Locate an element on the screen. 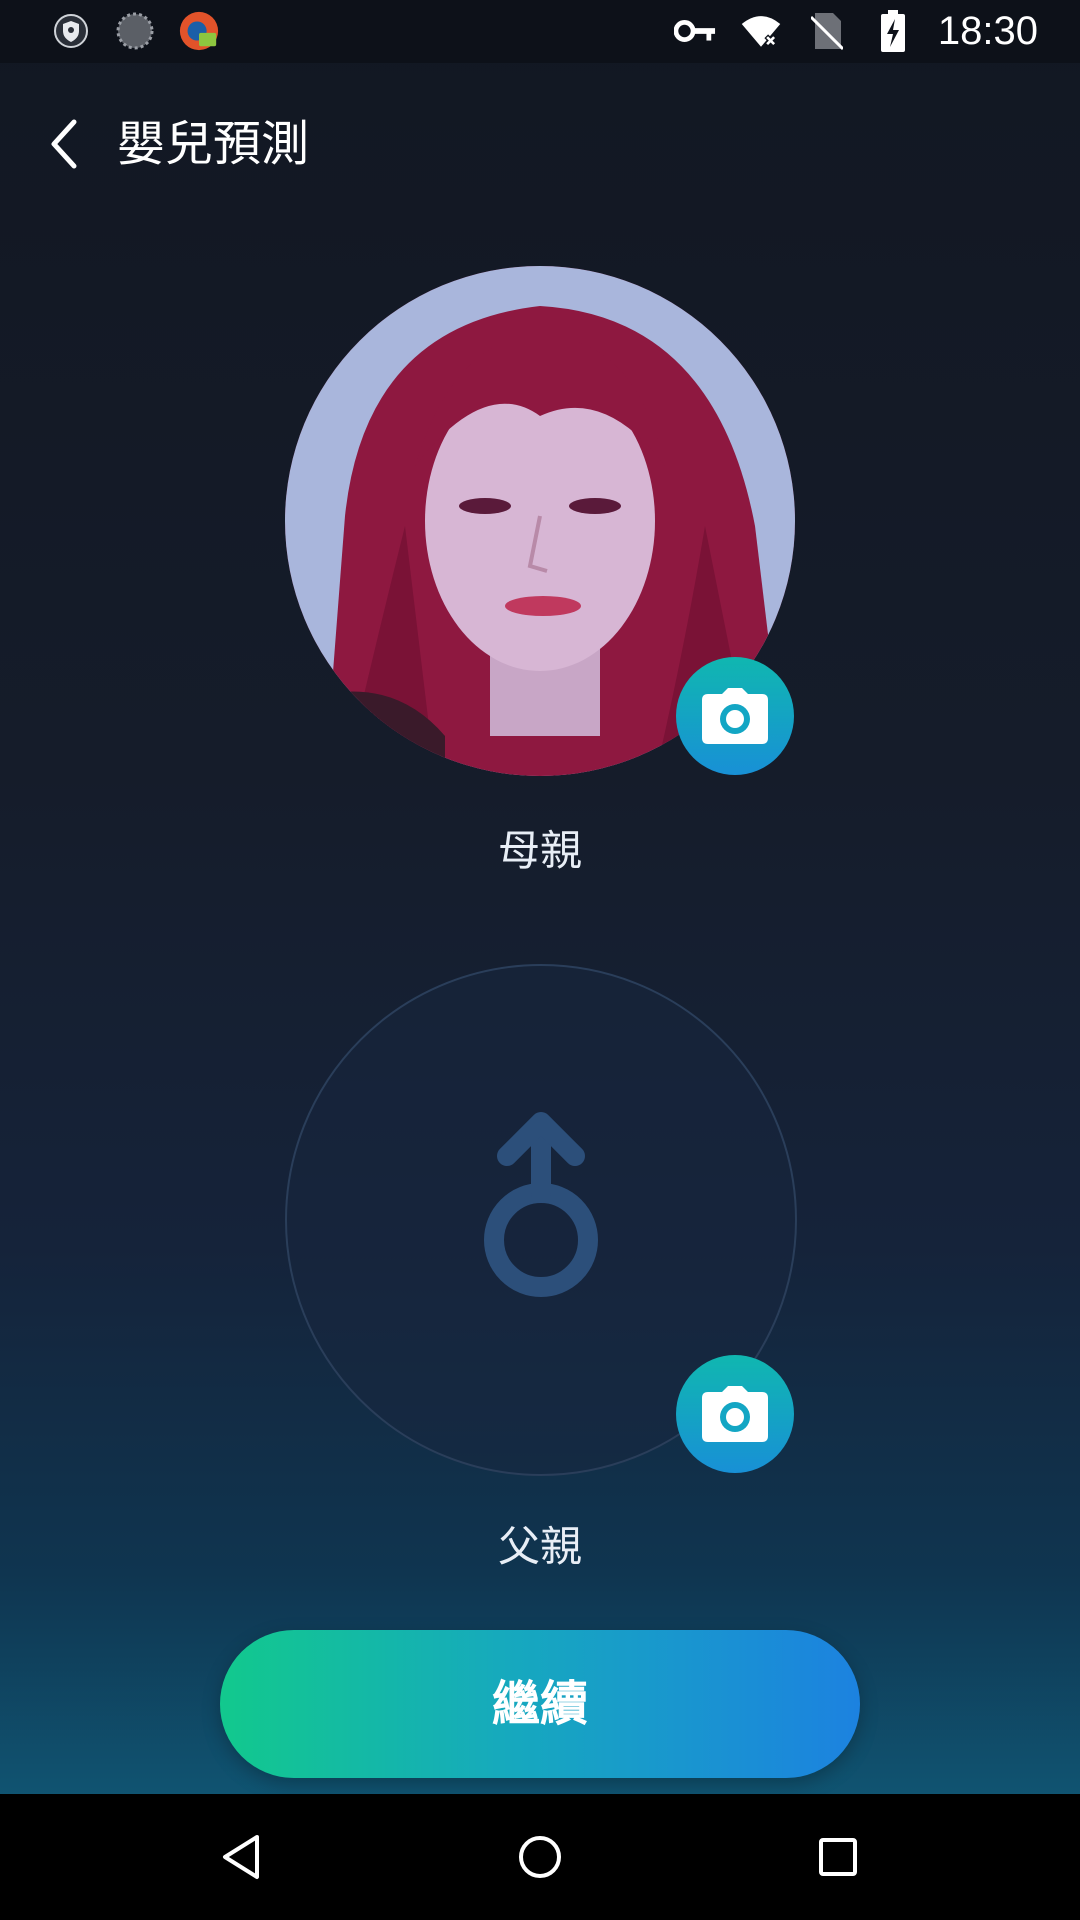 The height and width of the screenshot is (1920, 1080). key-icon is located at coordinates (694, 31).